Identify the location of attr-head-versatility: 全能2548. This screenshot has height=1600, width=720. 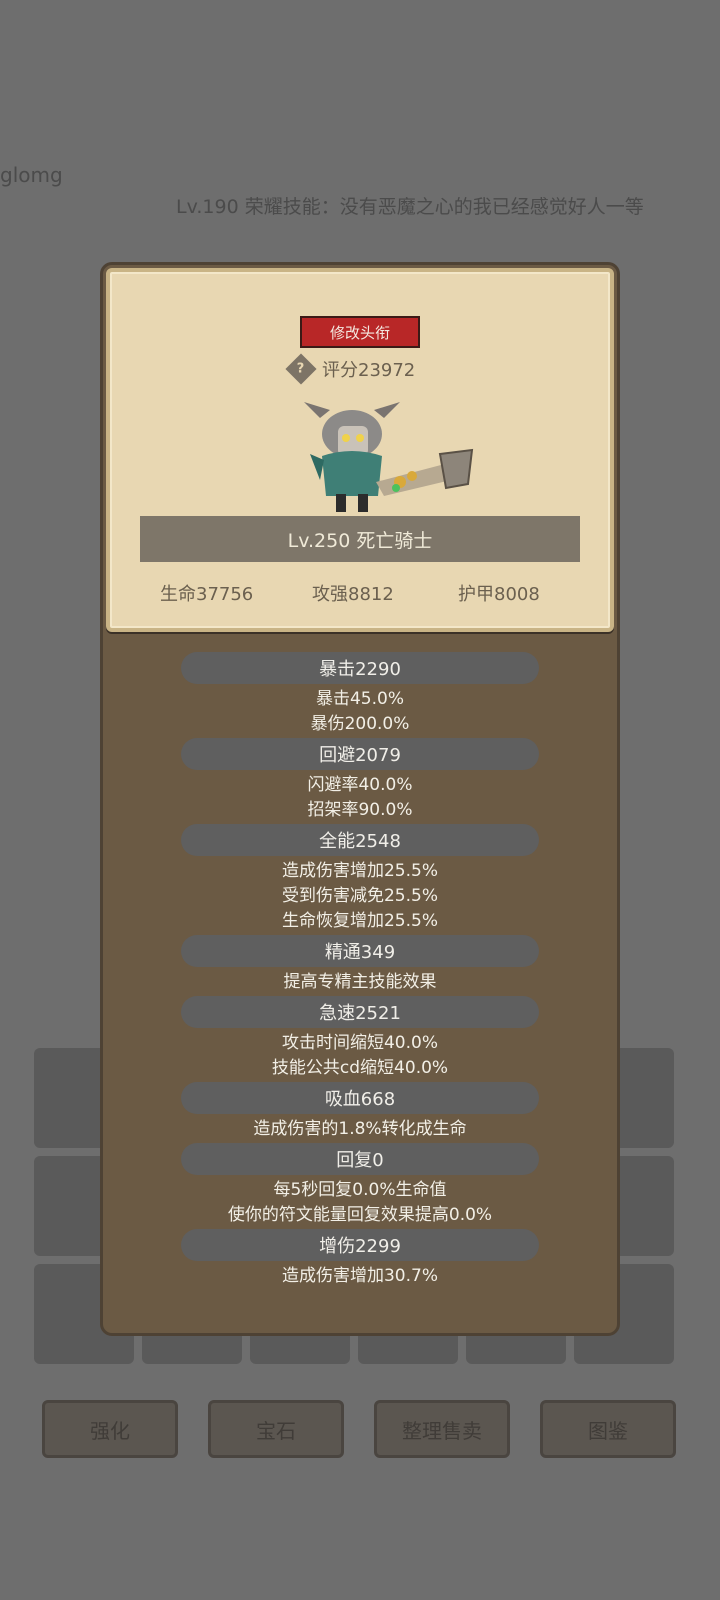
(360, 840).